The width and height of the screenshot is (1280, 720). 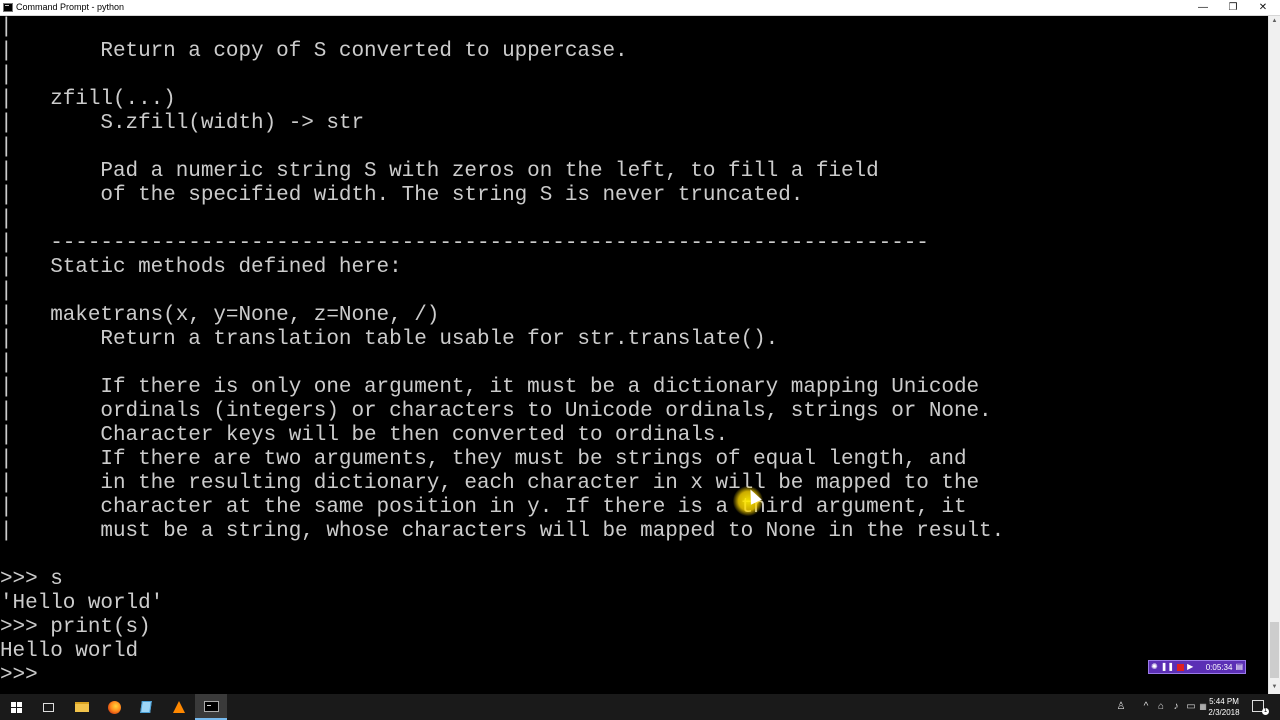 What do you see at coordinates (220, 315) in the screenshot?
I see `console-line: | maketrans(x, y=None, z=None, /)` at bounding box center [220, 315].